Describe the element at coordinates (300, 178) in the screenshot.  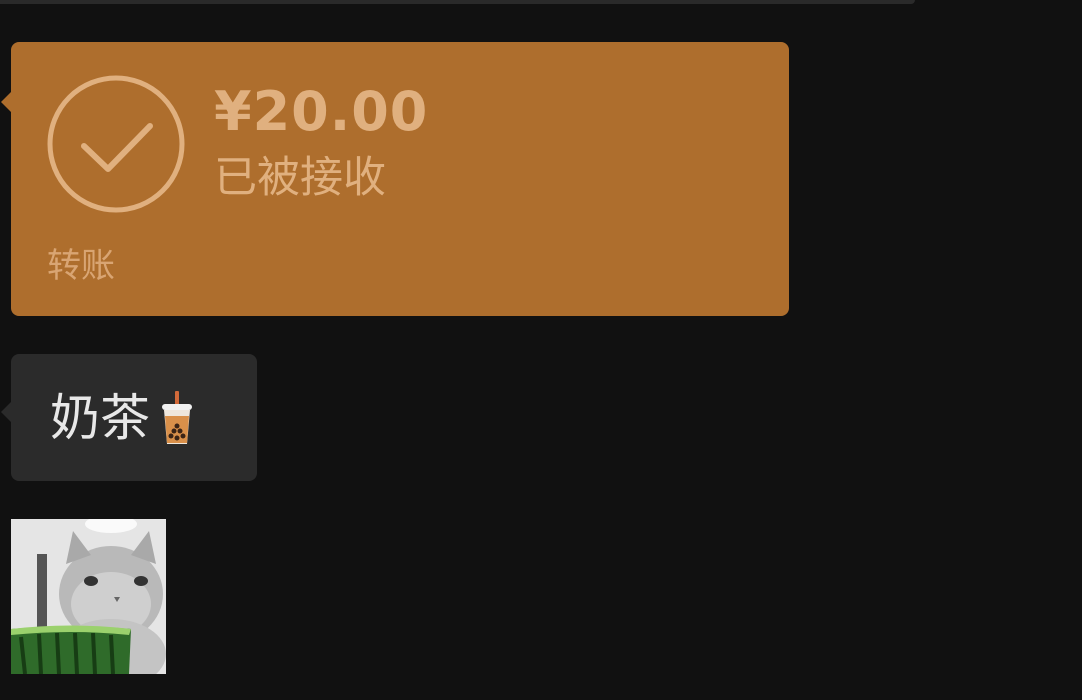
I see `transfer-status: 已被接收` at that location.